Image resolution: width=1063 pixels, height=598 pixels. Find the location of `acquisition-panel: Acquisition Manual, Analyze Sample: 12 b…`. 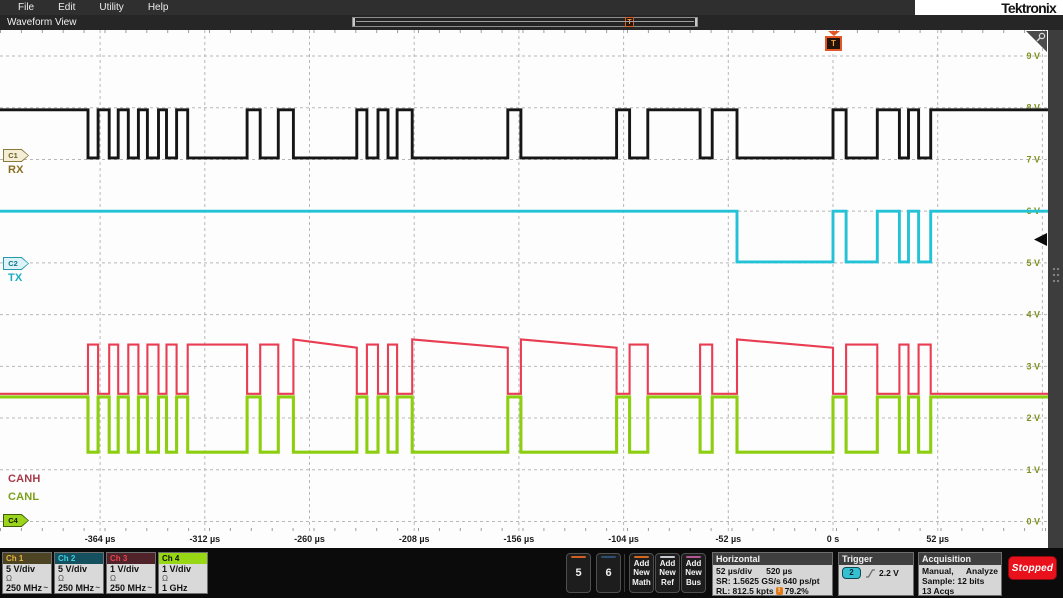

acquisition-panel: Acquisition Manual, Analyze Sample: 12 b… is located at coordinates (960, 574).